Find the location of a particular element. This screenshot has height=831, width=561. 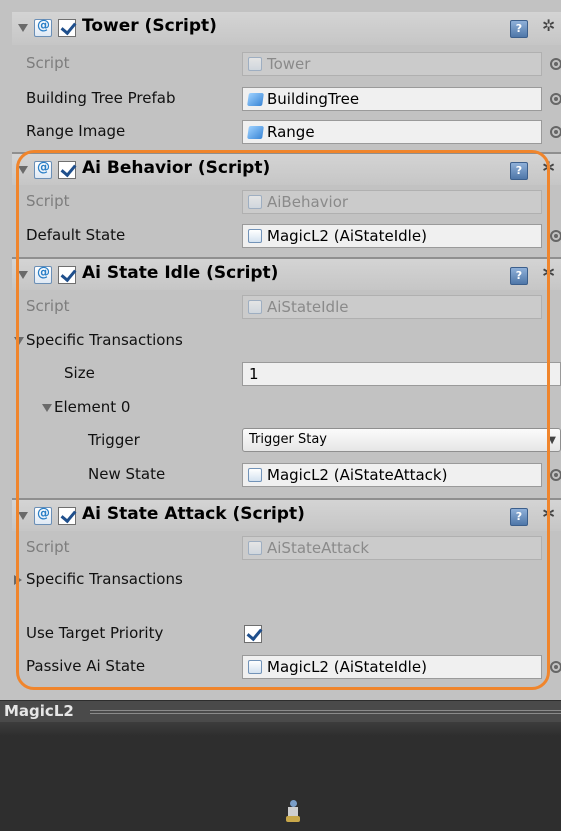

use-target-priority-checkbox is located at coordinates (253, 634).